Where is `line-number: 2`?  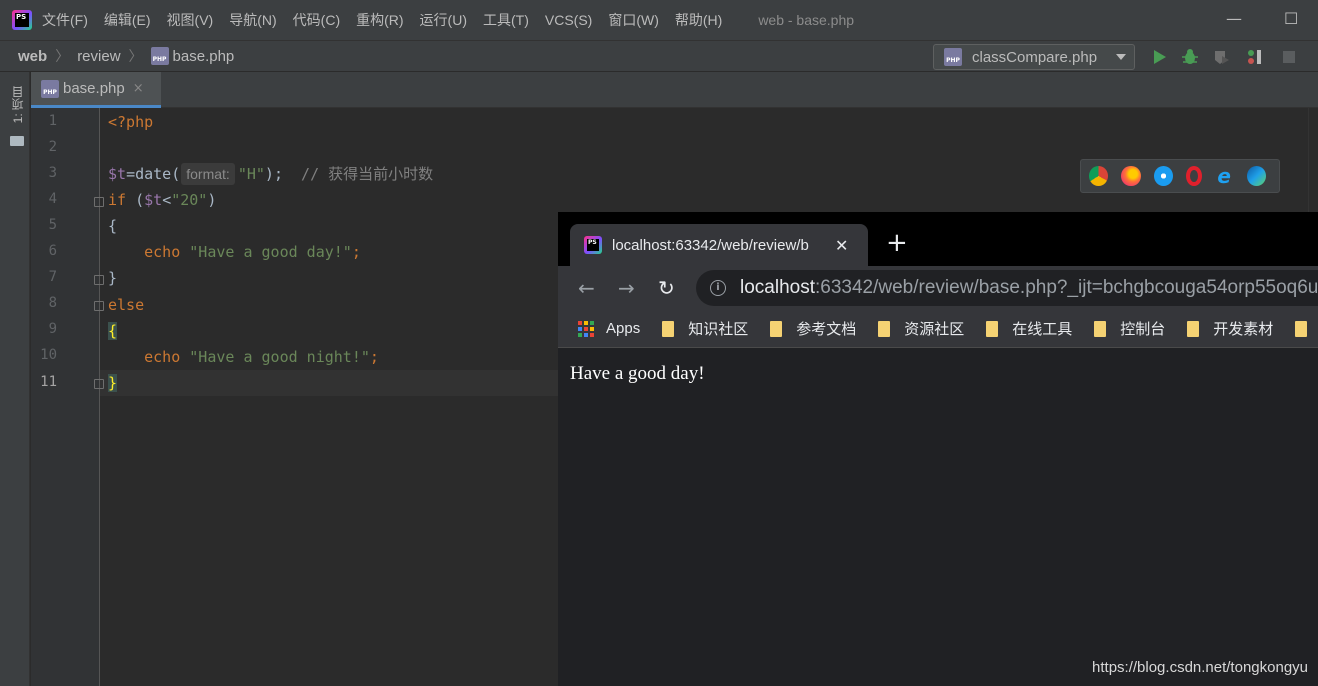
line-number: 2 is located at coordinates (52, 147).